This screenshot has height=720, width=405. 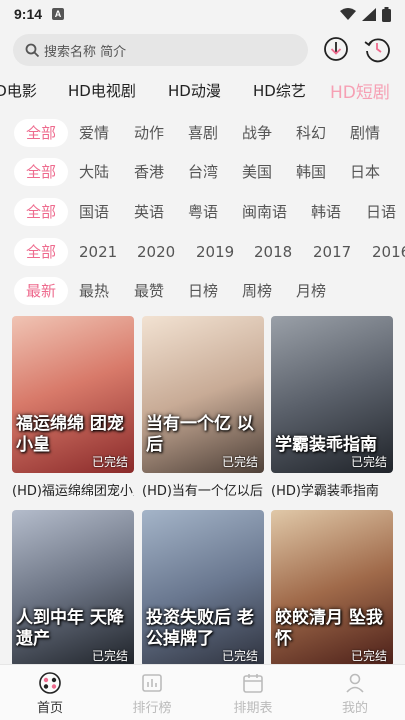 I want to click on video-card: 当有一个亿 以后 已完结 (HD)当有一个亿以后, so click(x=203, y=407).